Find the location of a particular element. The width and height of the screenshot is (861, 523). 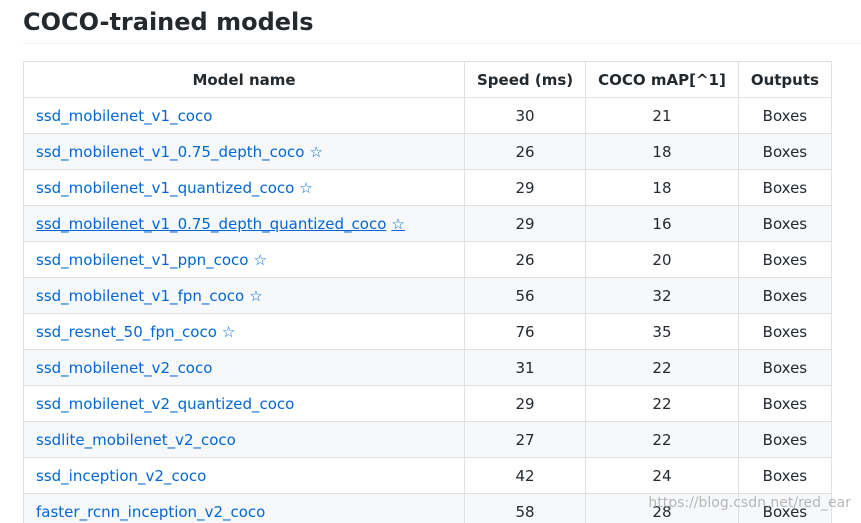

model-link-label: ssd_mobilenet_v1_0.75_depth_coco is located at coordinates (170, 151).